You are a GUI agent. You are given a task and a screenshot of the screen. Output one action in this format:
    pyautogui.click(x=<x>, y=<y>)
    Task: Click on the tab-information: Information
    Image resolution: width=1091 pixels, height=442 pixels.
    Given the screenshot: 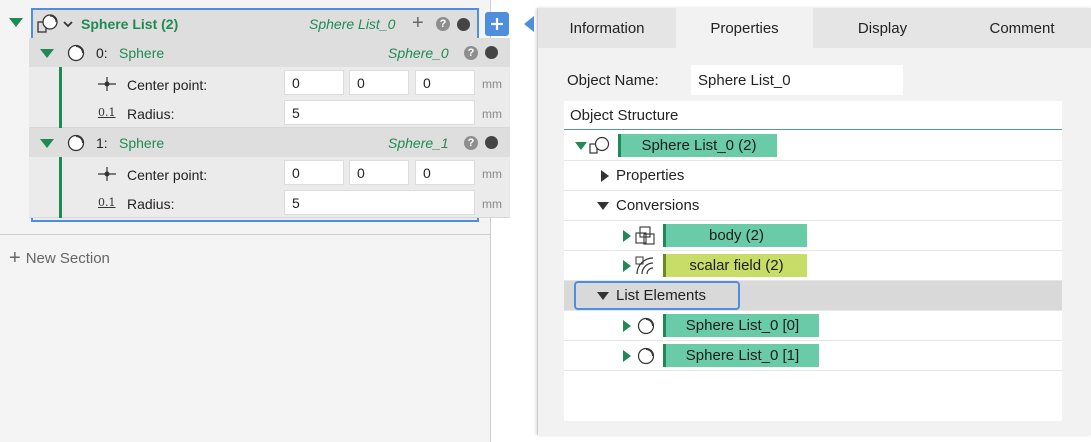 What is the action you would take?
    pyautogui.click(x=607, y=28)
    